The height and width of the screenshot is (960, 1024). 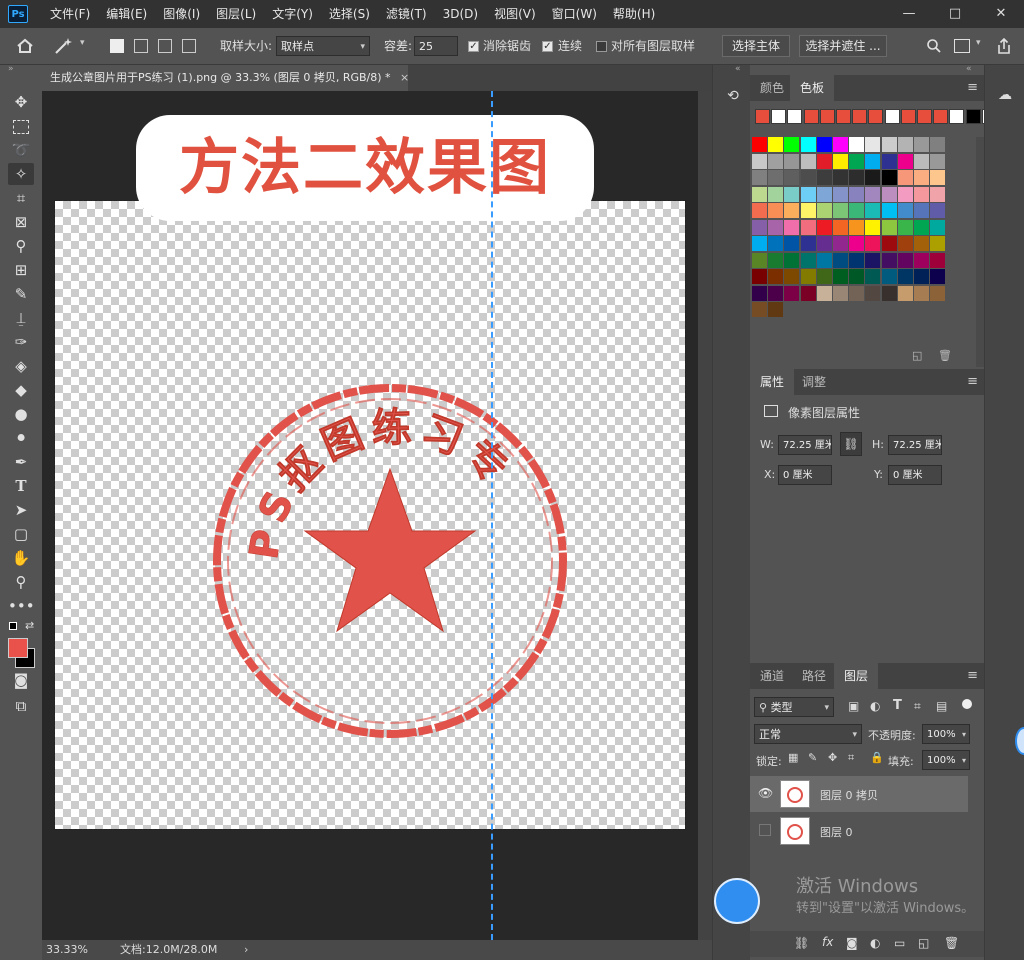 What do you see at coordinates (756, 46) in the screenshot?
I see `select-subject-button: 选择主体` at bounding box center [756, 46].